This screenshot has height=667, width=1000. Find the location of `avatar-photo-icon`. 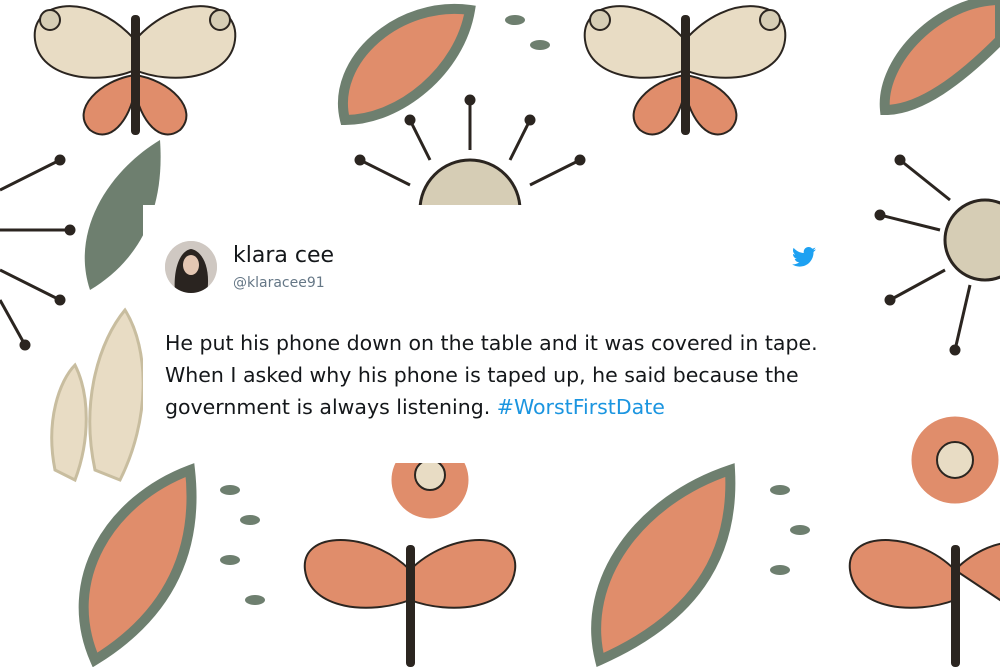

avatar-photo-icon is located at coordinates (191, 267).